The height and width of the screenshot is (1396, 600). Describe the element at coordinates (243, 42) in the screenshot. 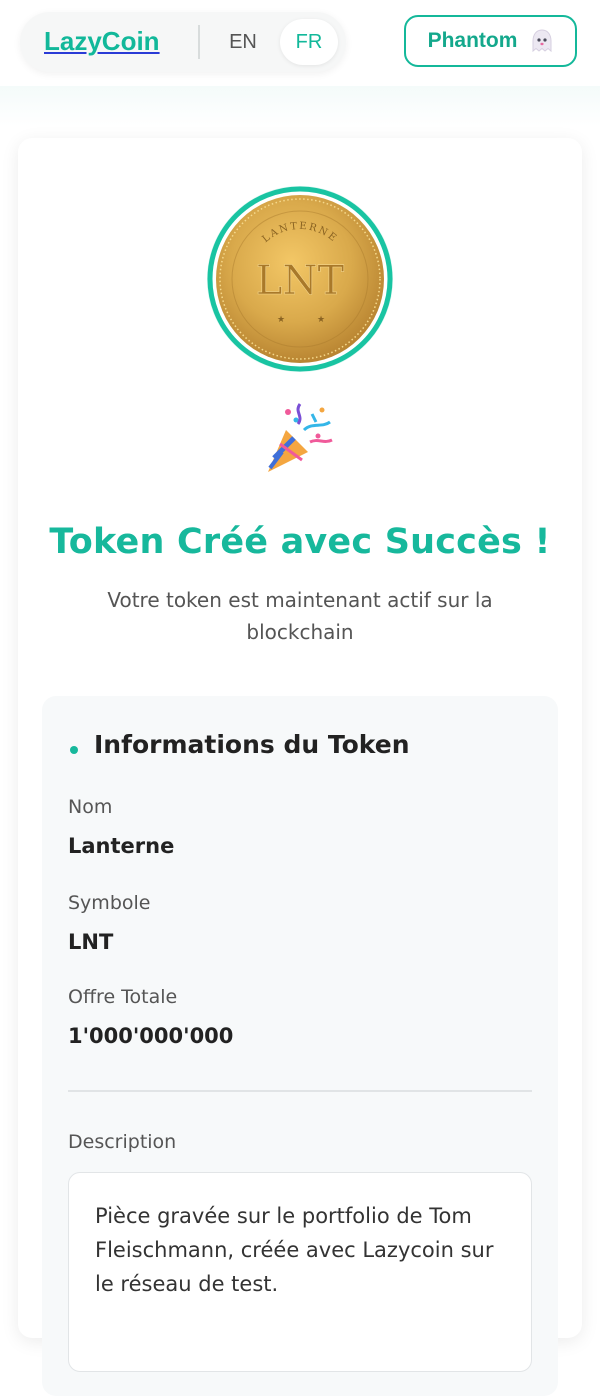

I see `language-en-button: EN` at that location.